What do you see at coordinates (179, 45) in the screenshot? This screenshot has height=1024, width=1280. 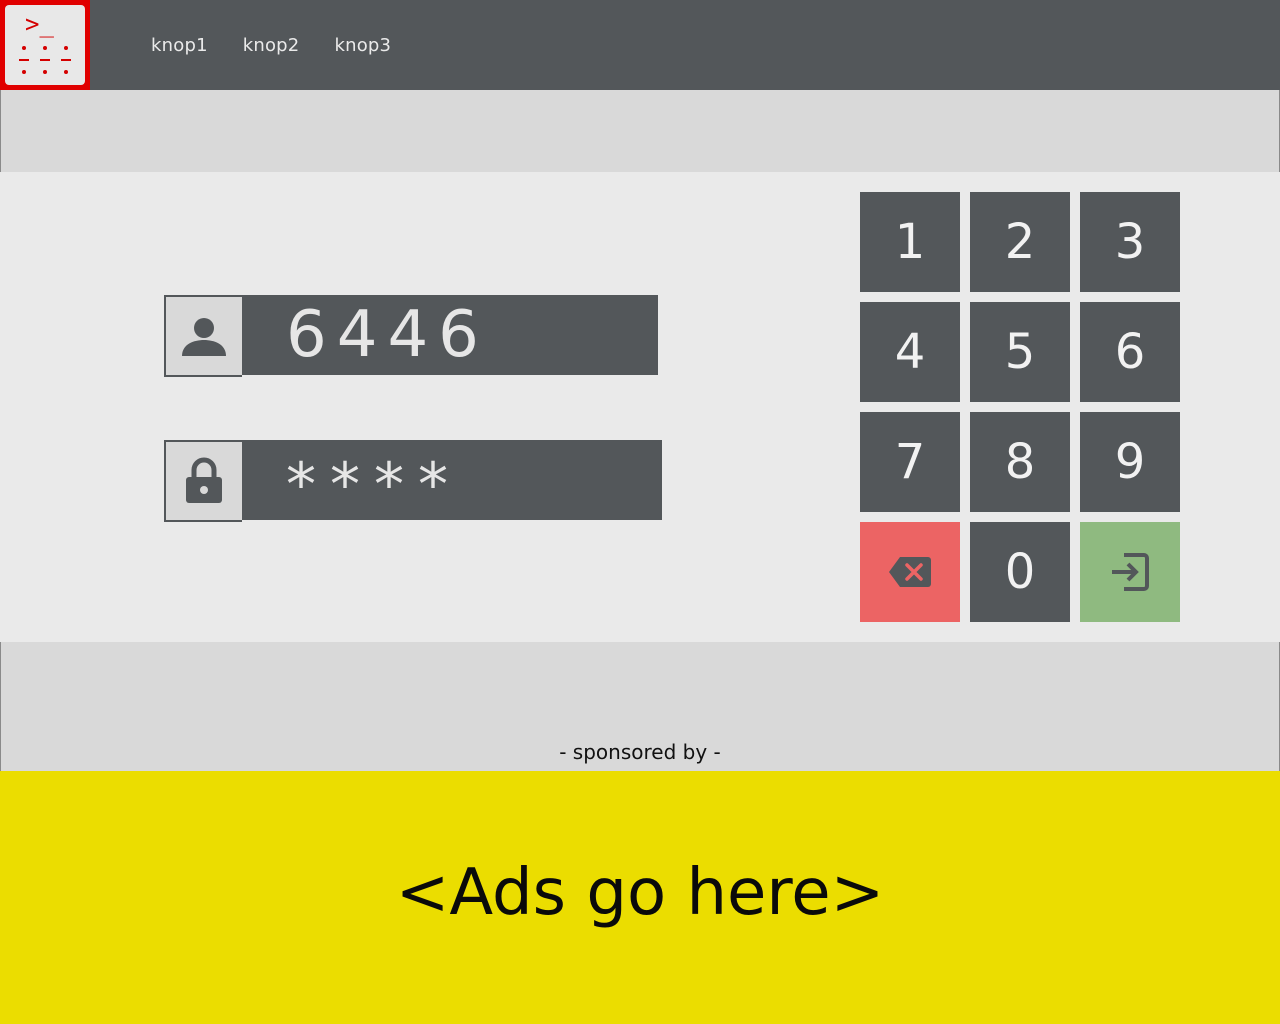 I see `nav-item-knop1: knop1` at bounding box center [179, 45].